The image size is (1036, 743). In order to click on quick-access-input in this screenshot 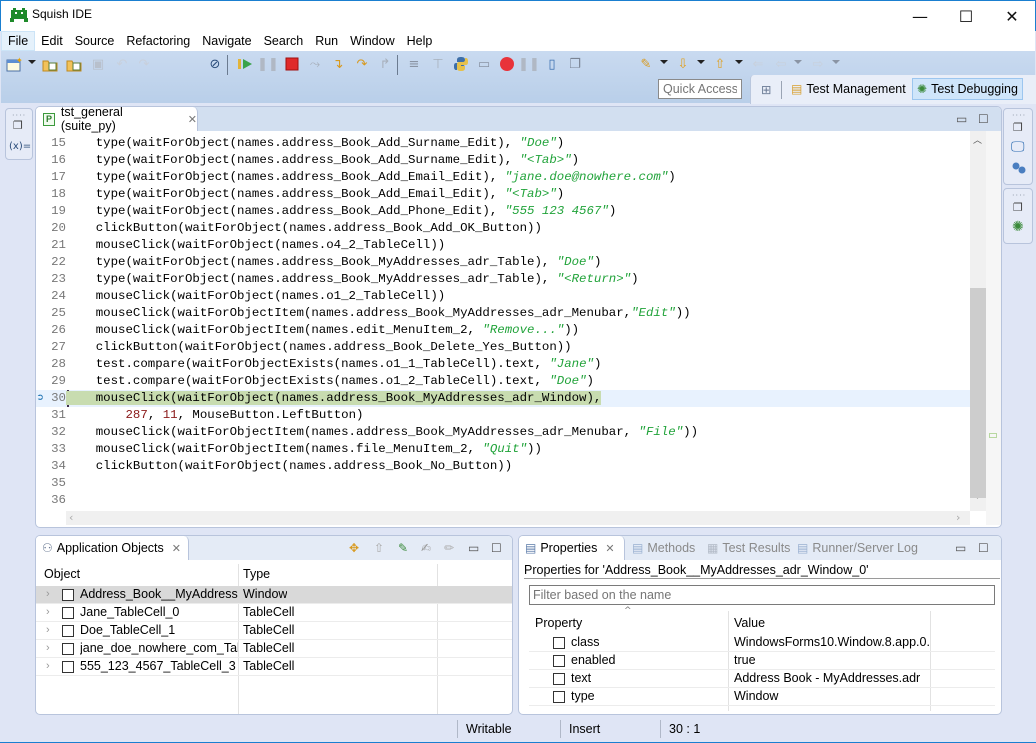, I will do `click(700, 89)`.